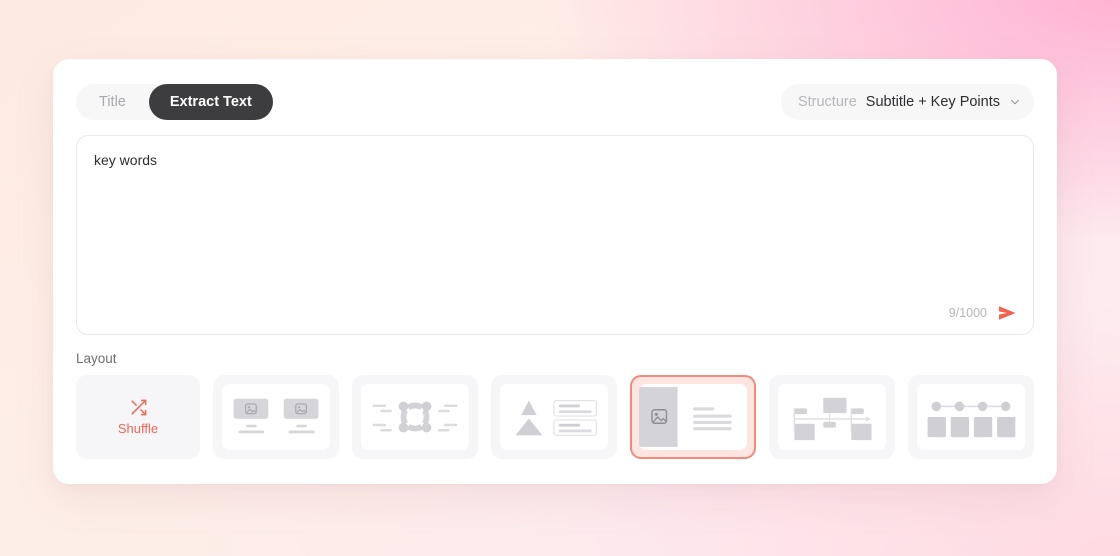 This screenshot has height=556, width=1120. I want to click on layout-pyramid-list, so click(554, 417).